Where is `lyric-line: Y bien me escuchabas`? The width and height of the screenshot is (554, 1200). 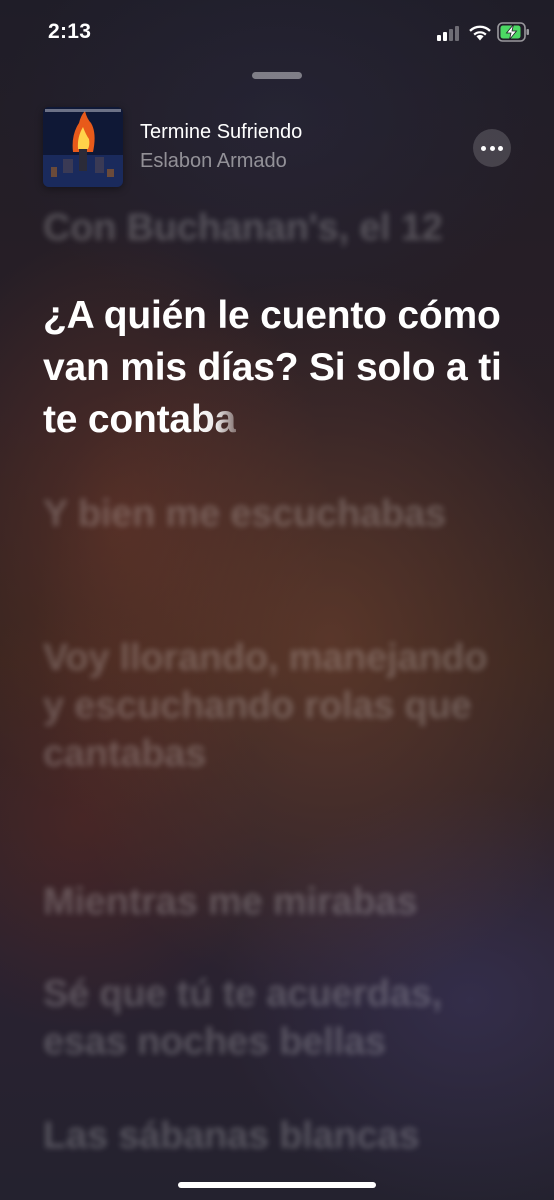
lyric-line: Y bien me escuchabas is located at coordinates (278, 514).